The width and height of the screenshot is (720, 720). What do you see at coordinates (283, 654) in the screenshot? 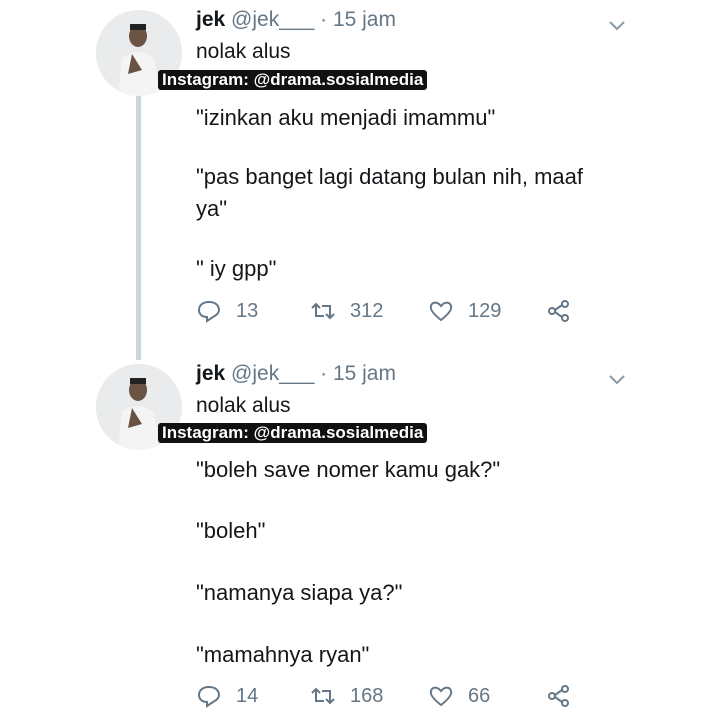
I see `tweet-text-line: "mamahnya ryan"` at bounding box center [283, 654].